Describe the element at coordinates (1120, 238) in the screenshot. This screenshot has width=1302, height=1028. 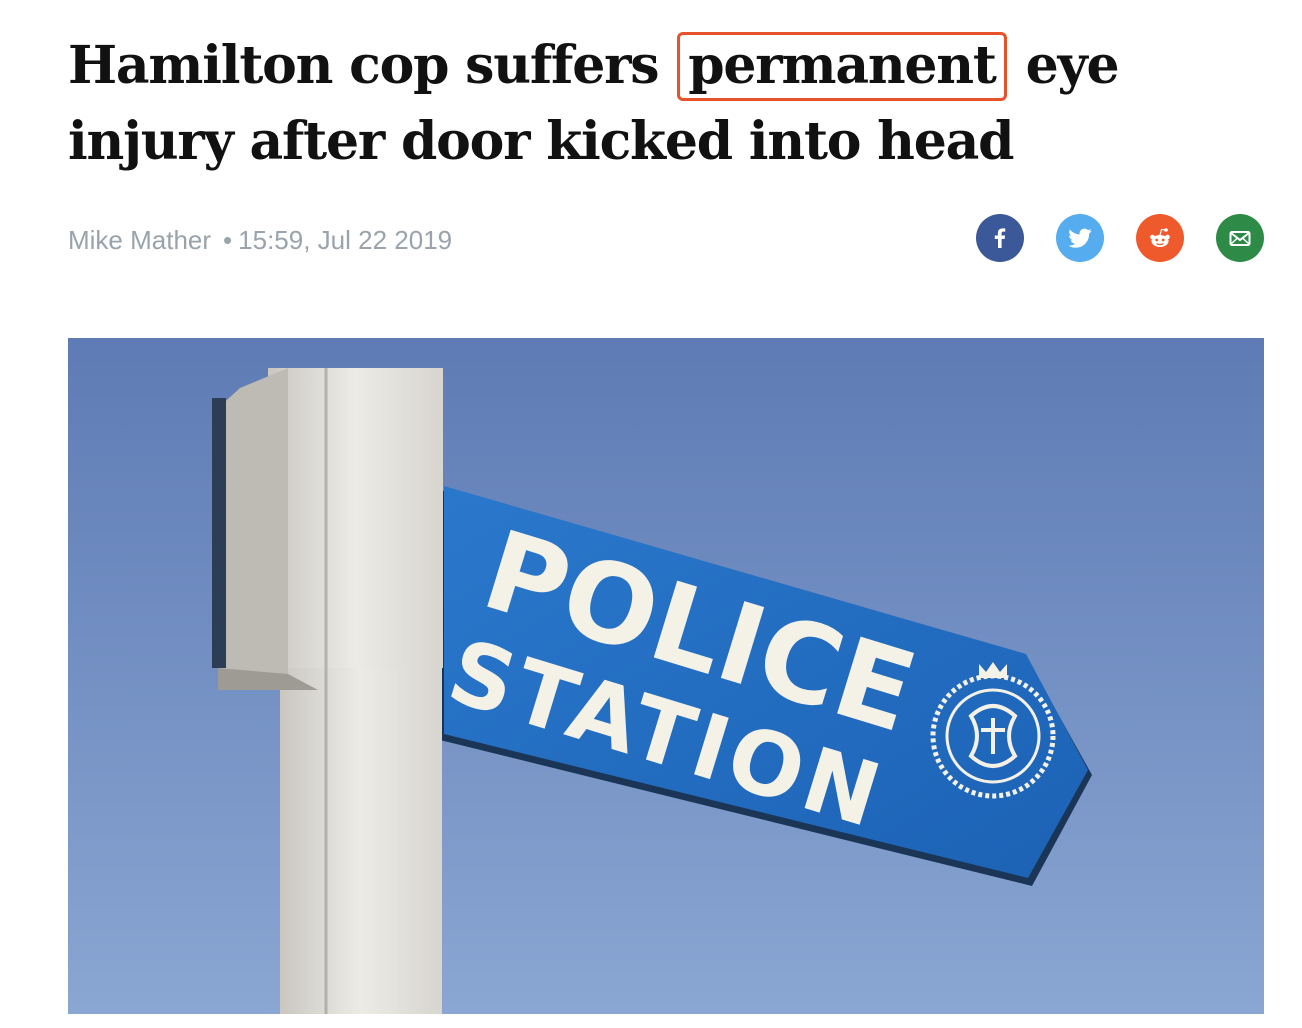
I see `share-bar` at that location.